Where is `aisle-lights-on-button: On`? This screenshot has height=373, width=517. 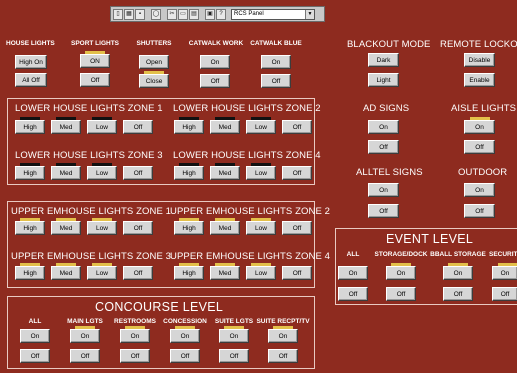 aisle-lights-on-button: On is located at coordinates (479, 127).